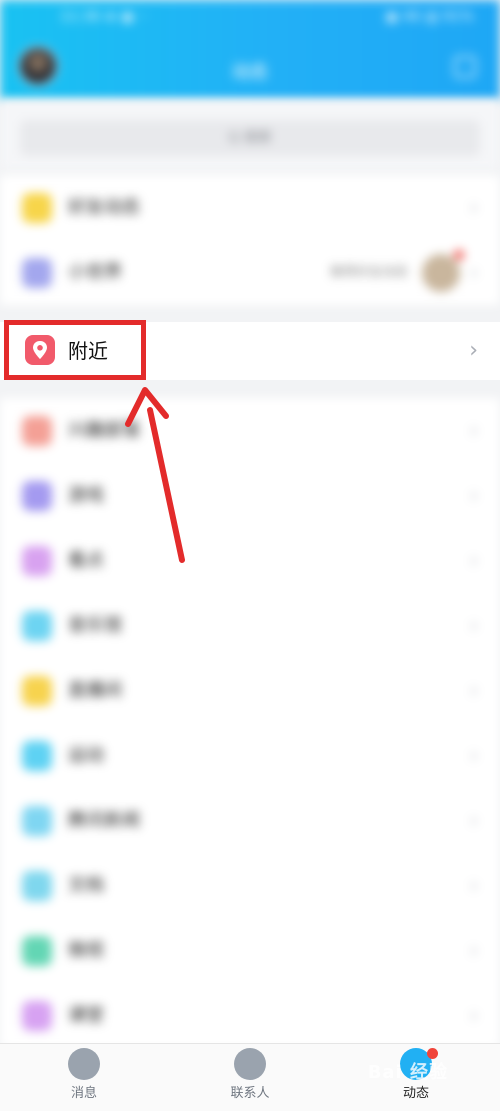 This screenshot has width=500, height=1111. What do you see at coordinates (37, 208) in the screenshot?
I see `friends-feed-icon` at bounding box center [37, 208].